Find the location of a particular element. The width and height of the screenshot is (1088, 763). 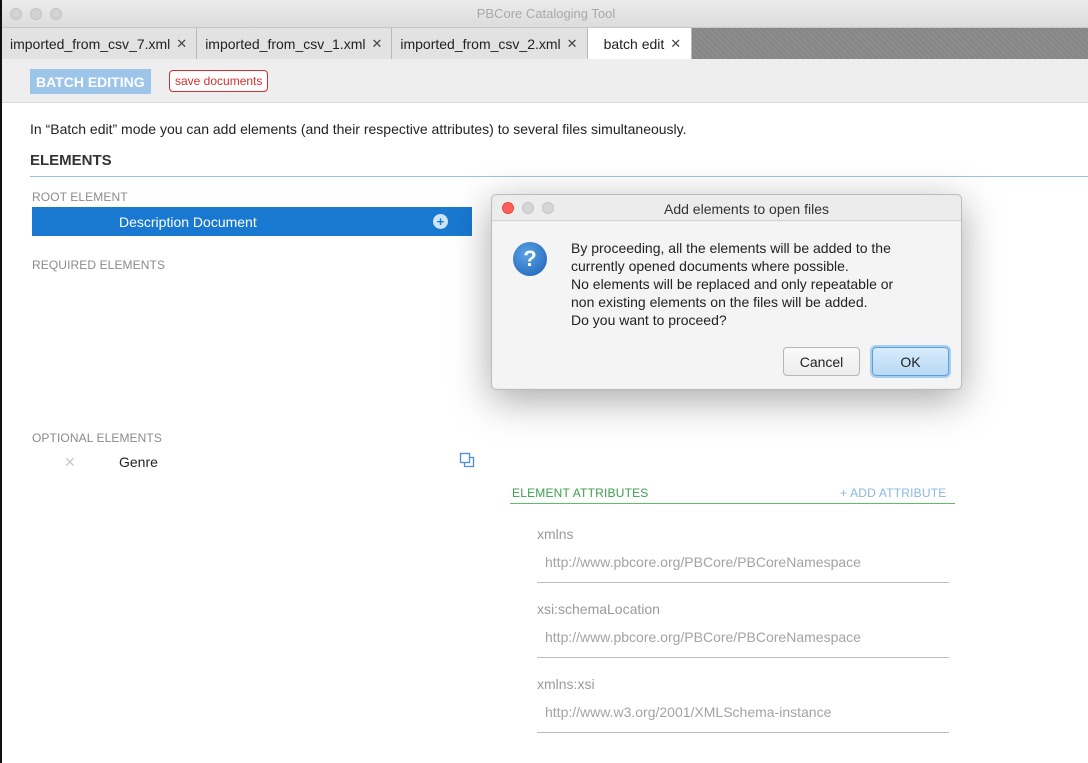

tab-label: imported_from_csv_2.xml is located at coordinates (480, 43).